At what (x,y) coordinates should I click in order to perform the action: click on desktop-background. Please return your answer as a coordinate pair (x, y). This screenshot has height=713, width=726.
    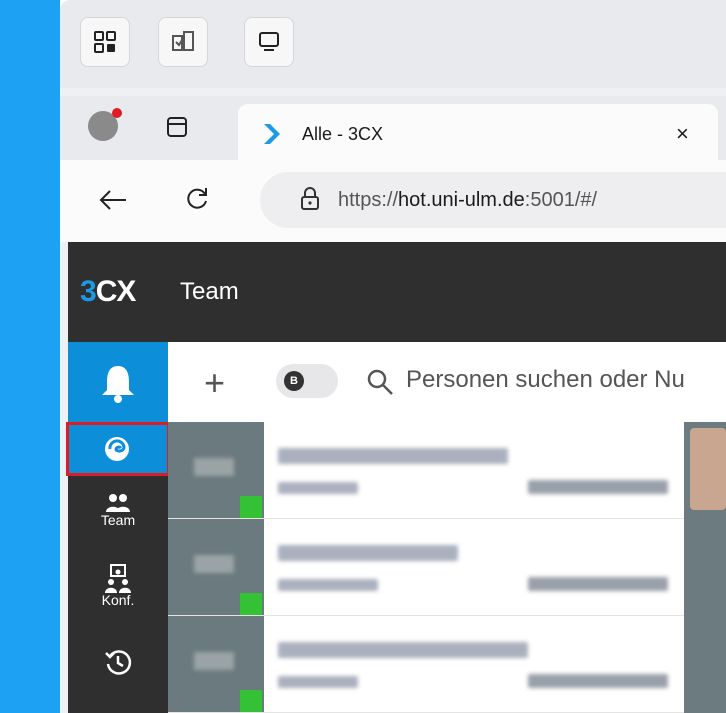
    Looking at the image, I should click on (30, 356).